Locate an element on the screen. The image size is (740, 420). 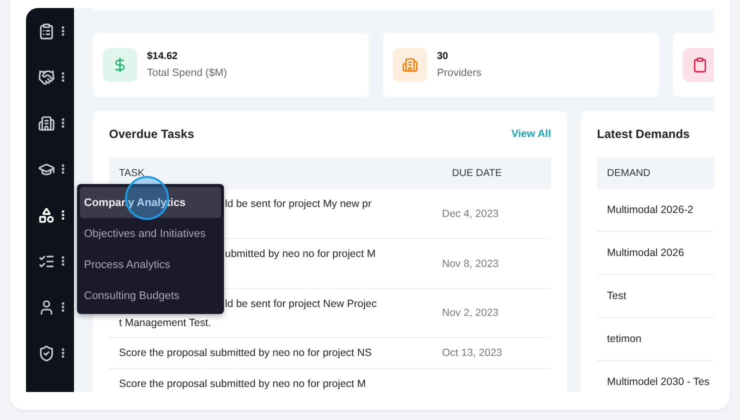
demand-name: tetimon is located at coordinates (624, 339).